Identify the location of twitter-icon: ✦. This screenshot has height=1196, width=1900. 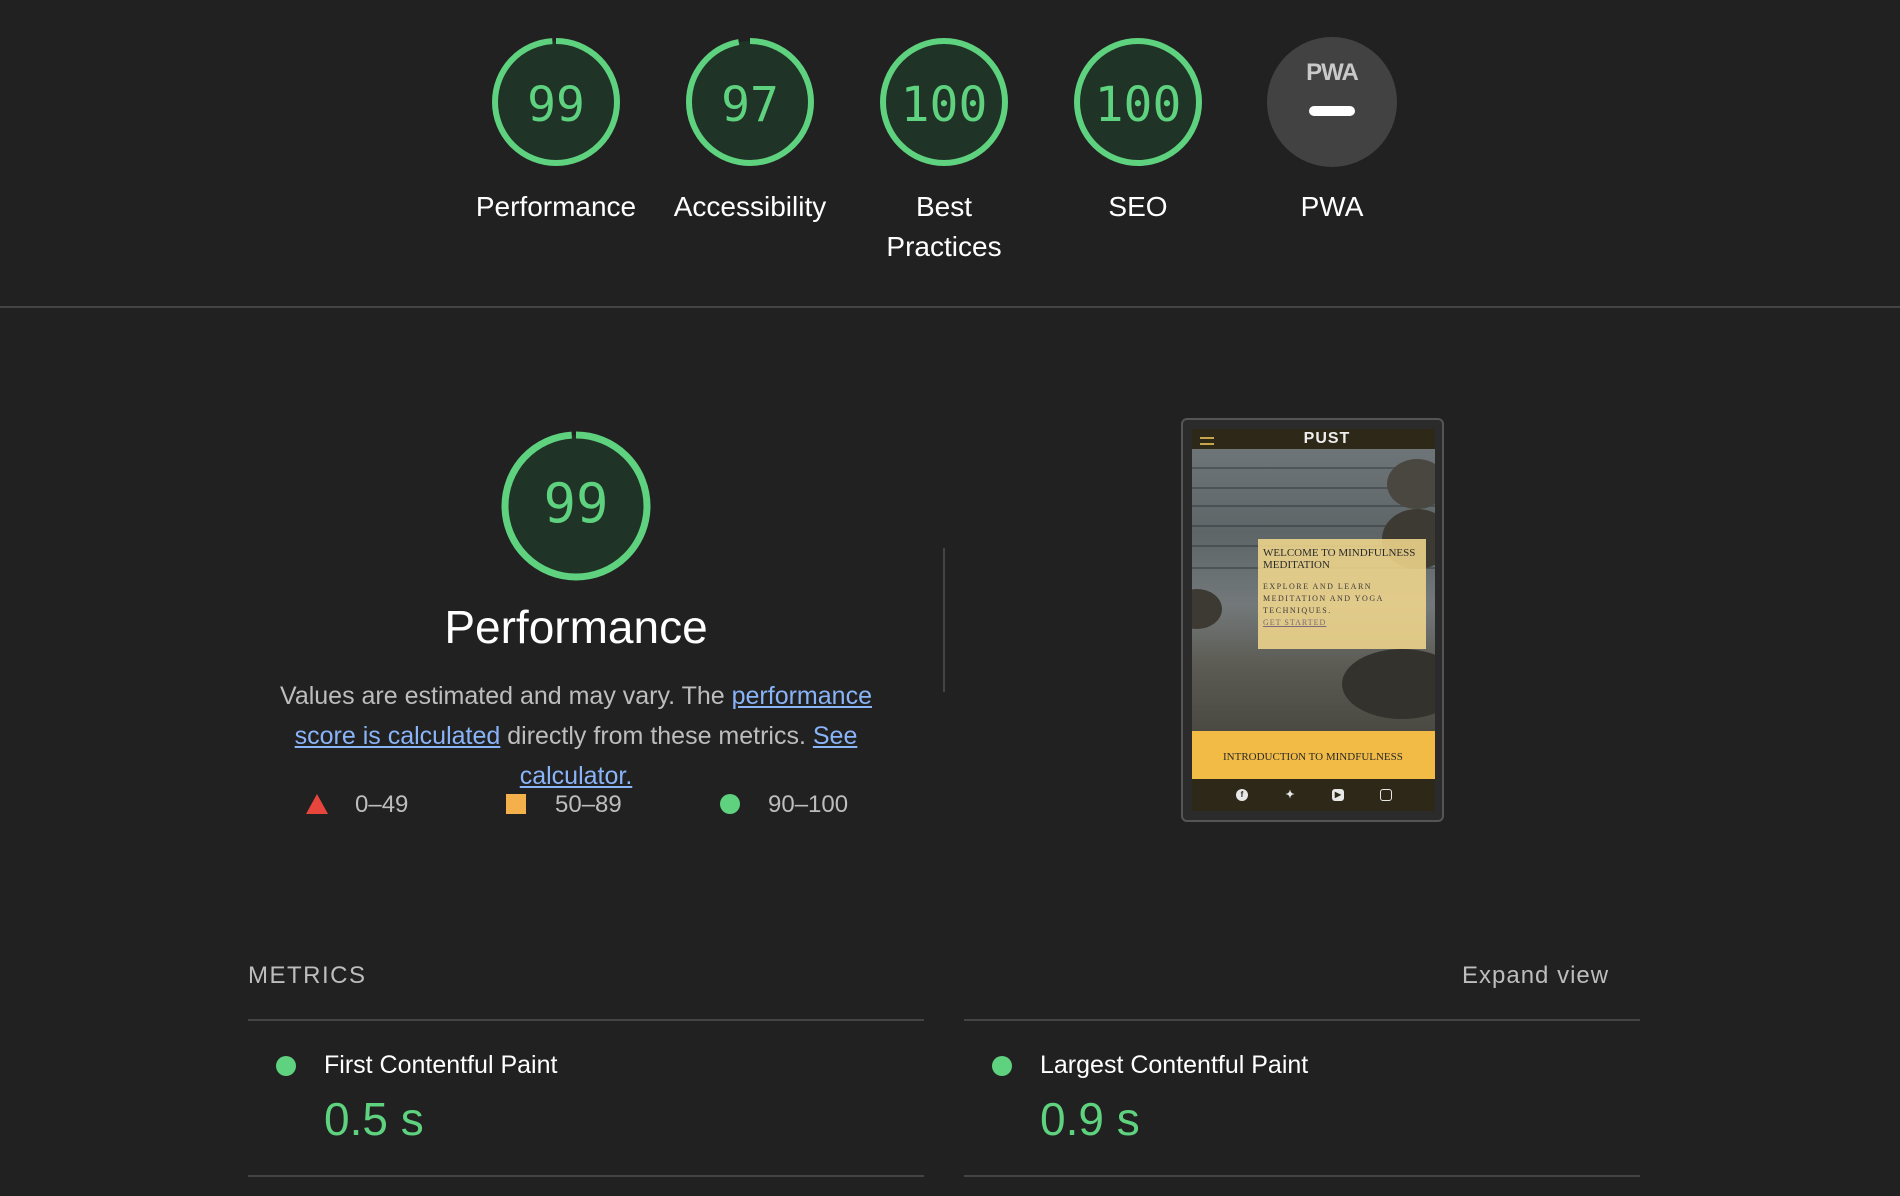
(1290, 795).